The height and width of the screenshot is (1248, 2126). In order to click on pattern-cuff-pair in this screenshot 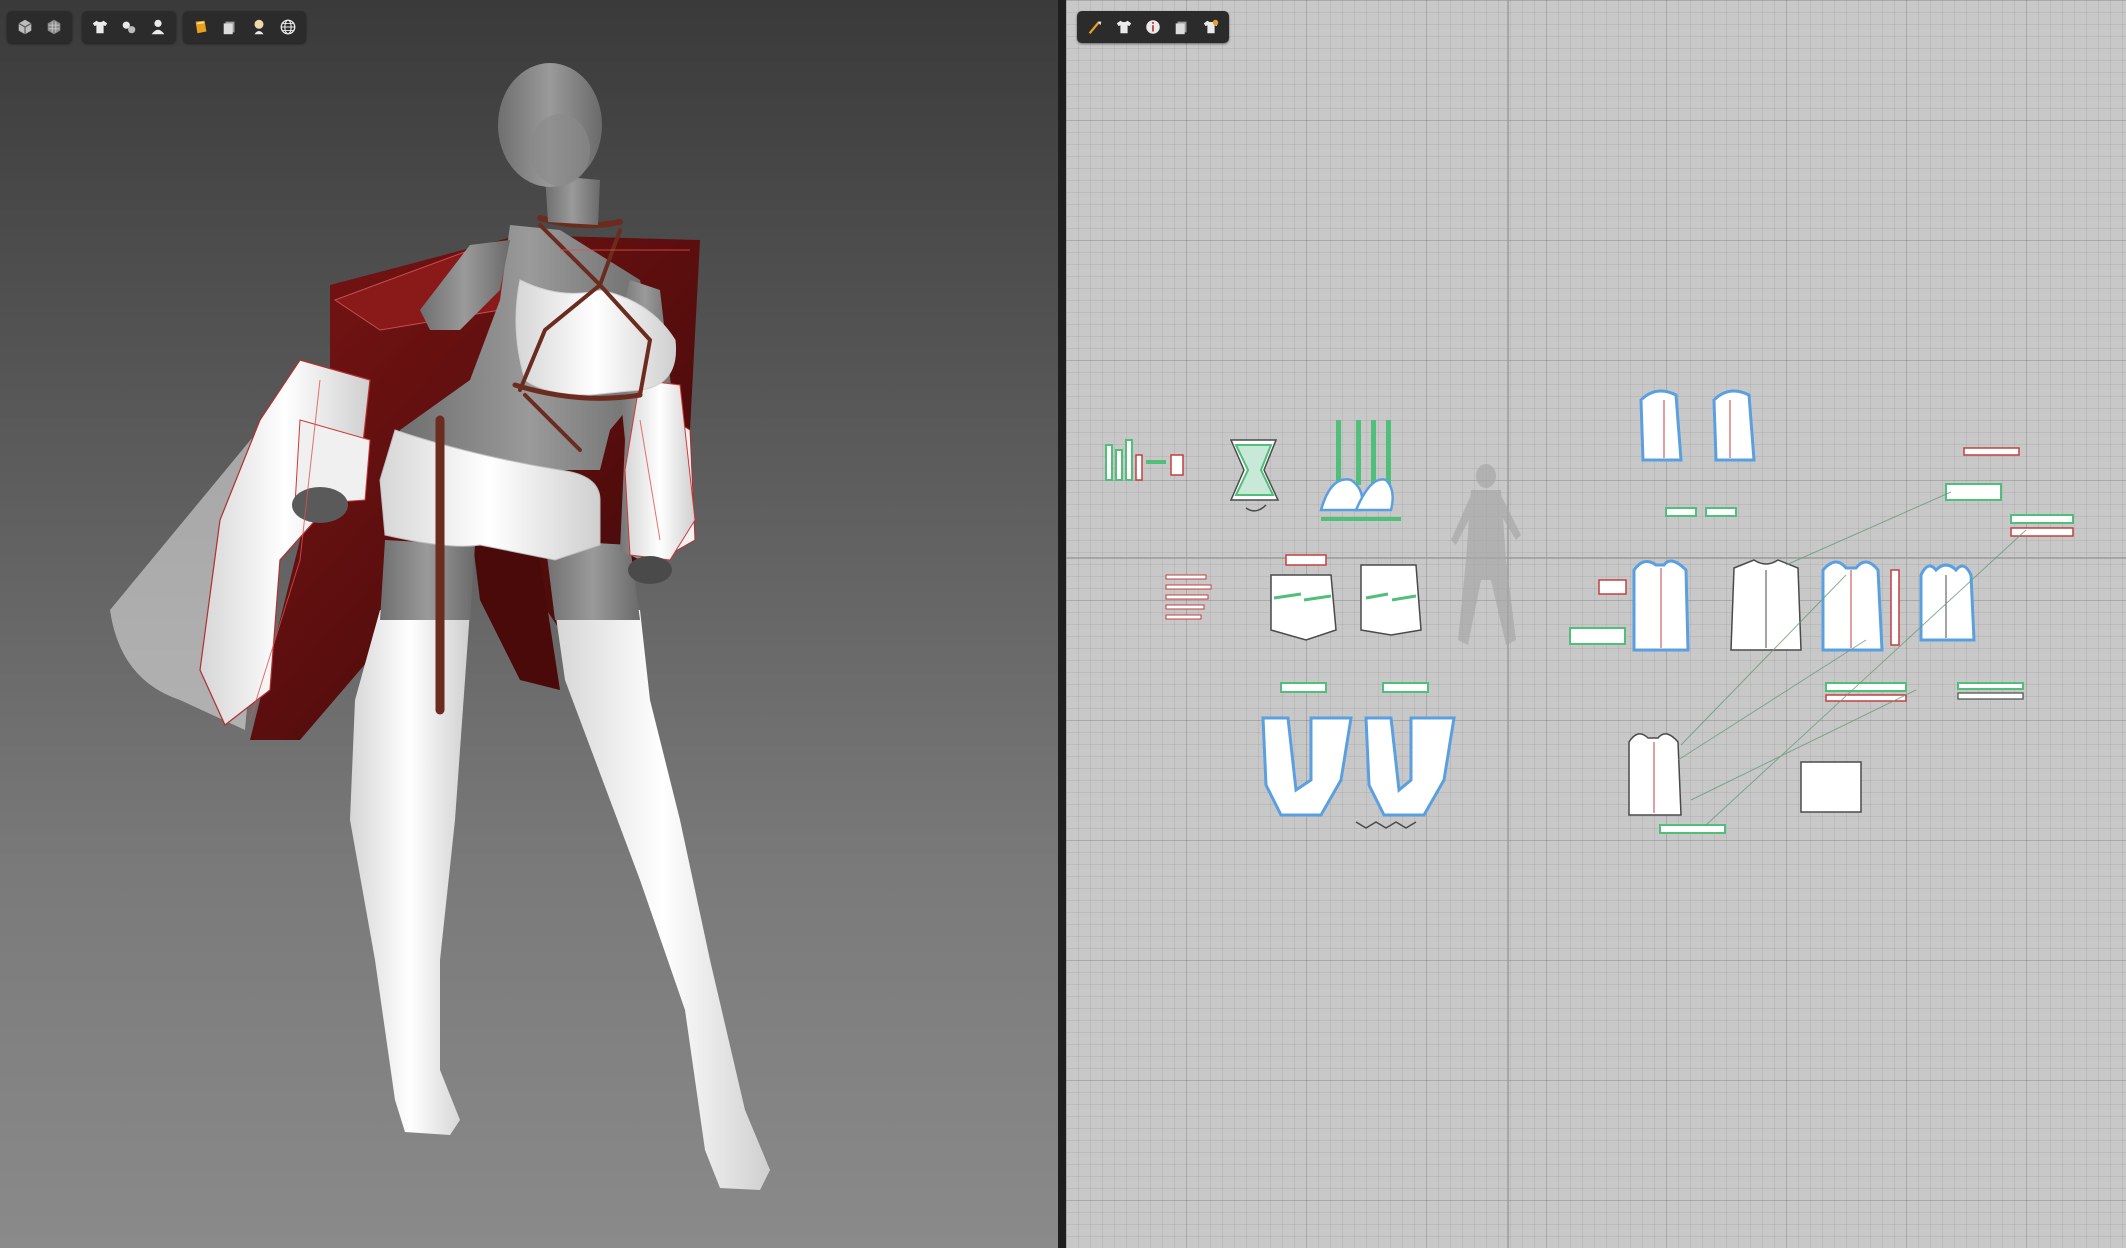, I will do `click(1701, 512)`.